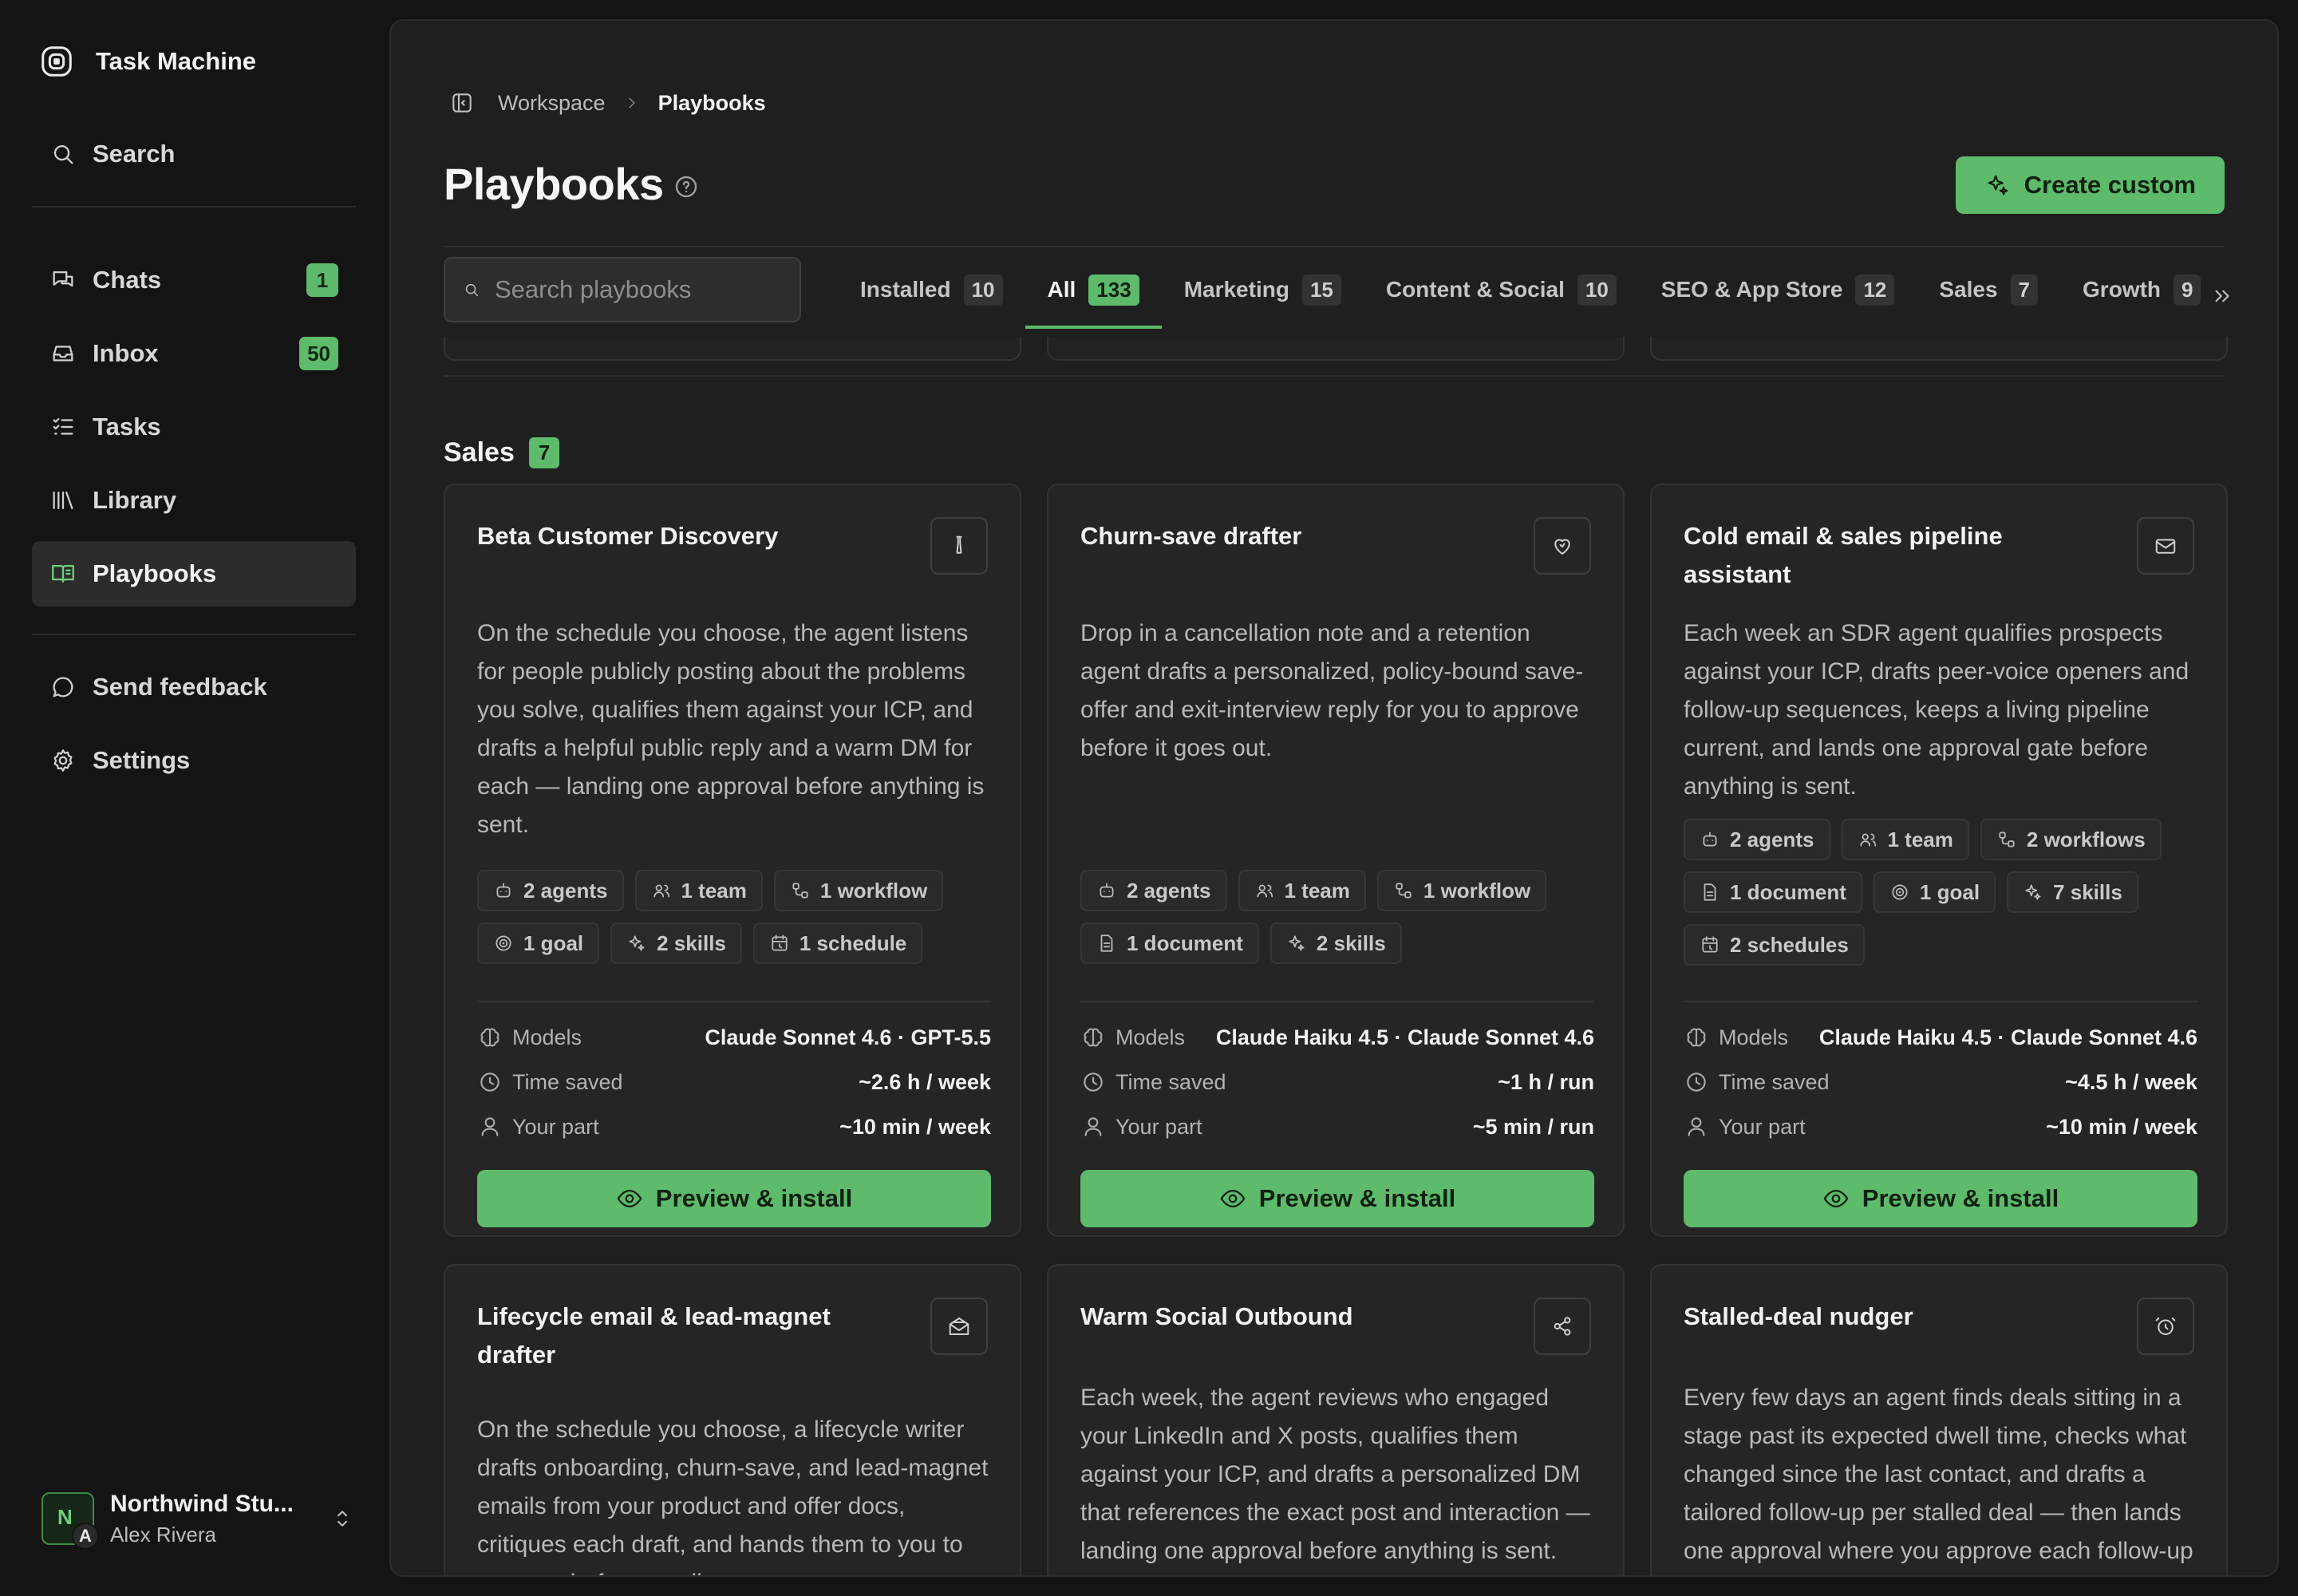  I want to click on create-custom-button: Create custom, so click(2090, 185).